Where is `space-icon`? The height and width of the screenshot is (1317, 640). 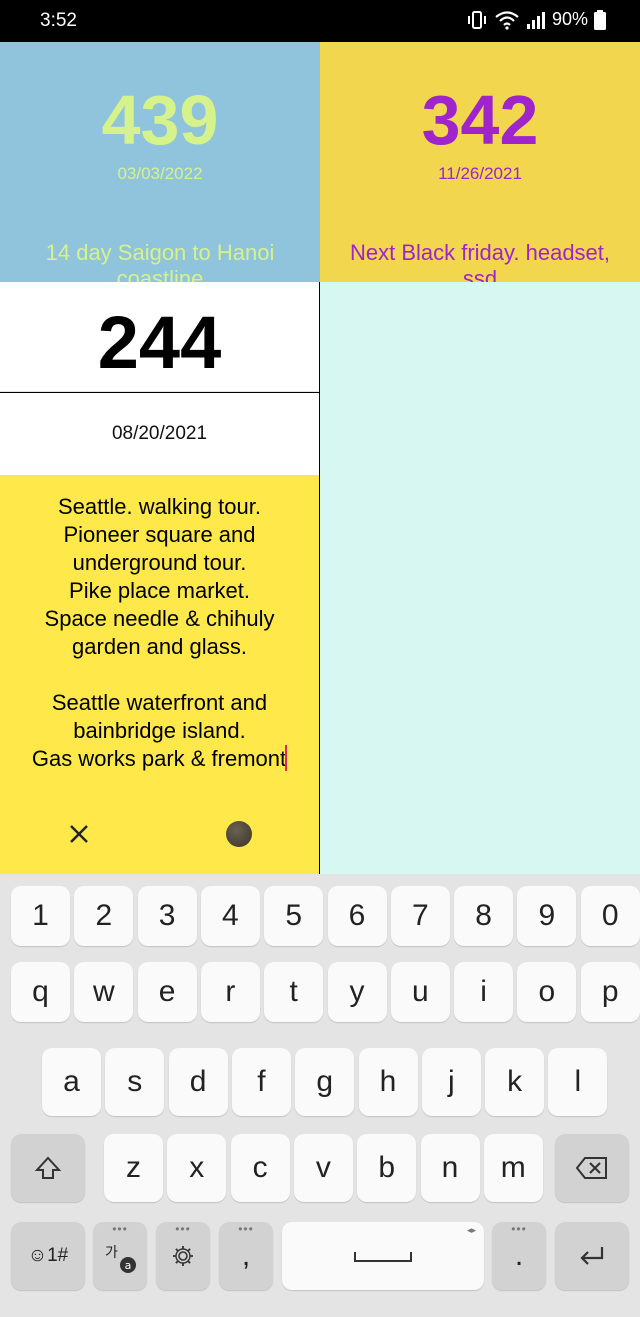
space-icon is located at coordinates (383, 1257).